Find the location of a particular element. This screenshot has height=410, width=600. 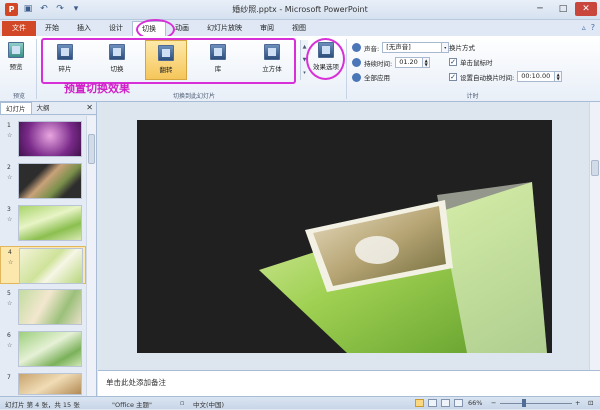

pane-tabs: 幻灯片 大纲 is located at coordinates (48, 108).